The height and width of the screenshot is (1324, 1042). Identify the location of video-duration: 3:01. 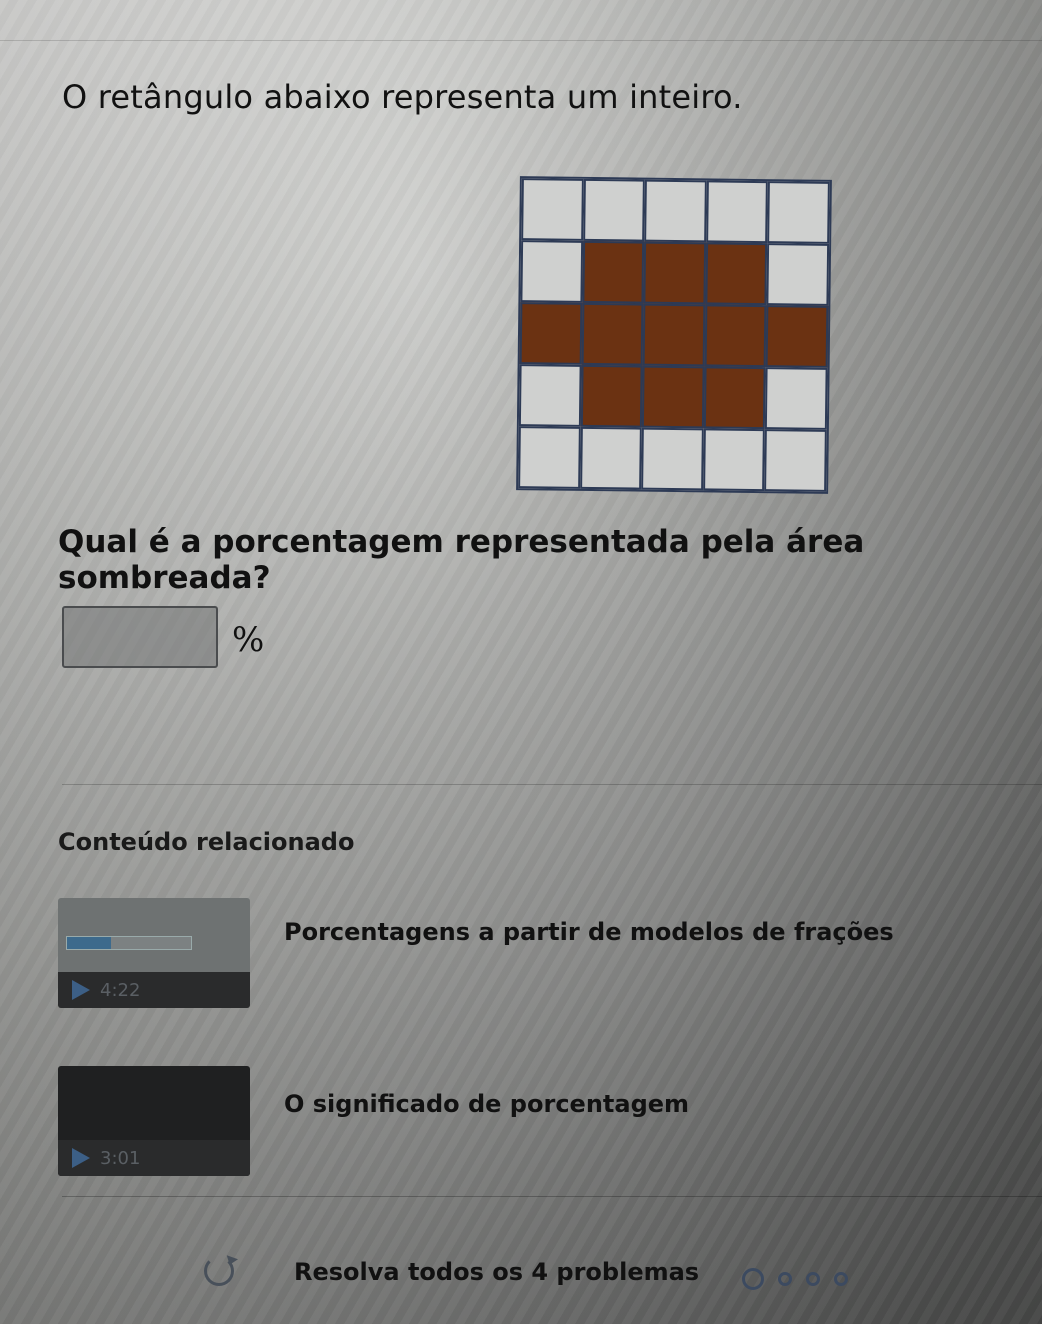
(120, 1158).